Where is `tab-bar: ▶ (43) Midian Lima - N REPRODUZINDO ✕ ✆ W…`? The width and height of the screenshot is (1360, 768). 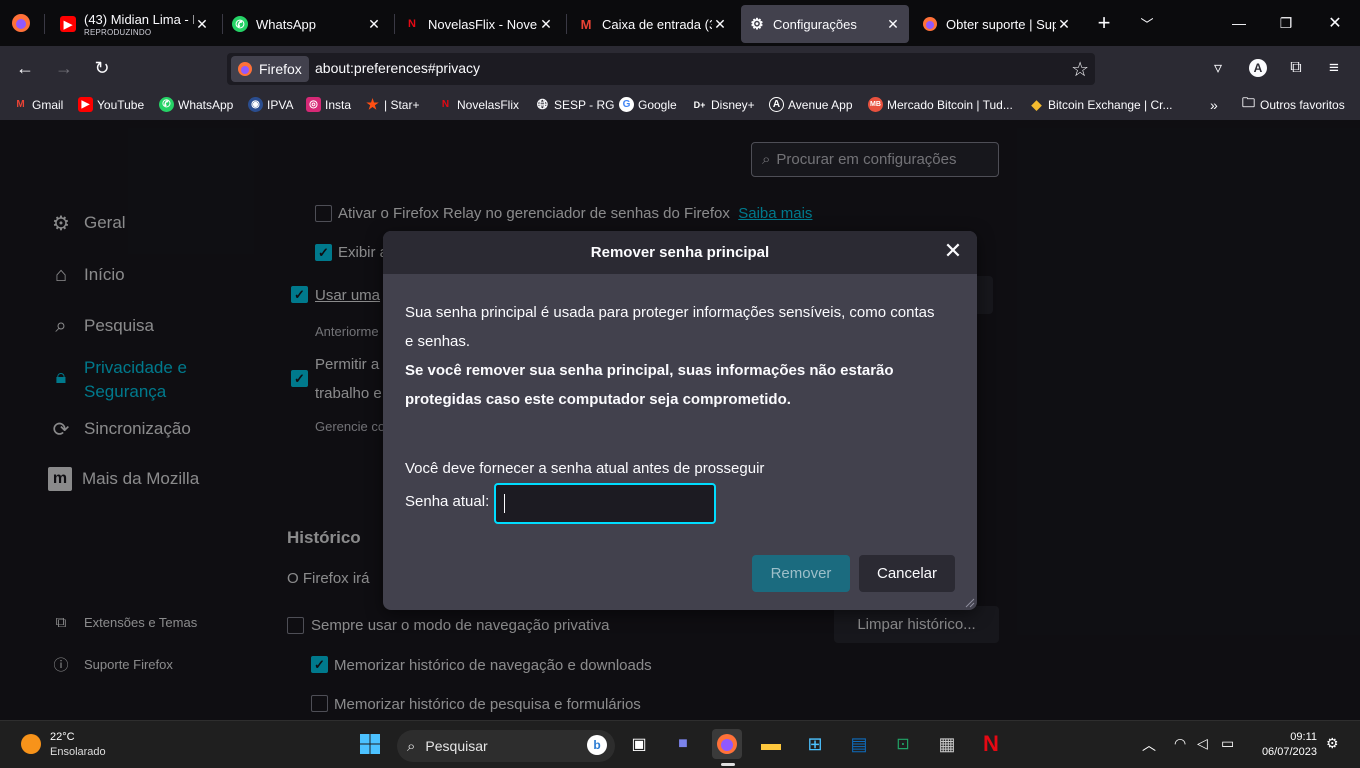
tab-bar: ▶ (43) Midian Lima - N REPRODUZINDO ✕ ✆ W… is located at coordinates (680, 23).